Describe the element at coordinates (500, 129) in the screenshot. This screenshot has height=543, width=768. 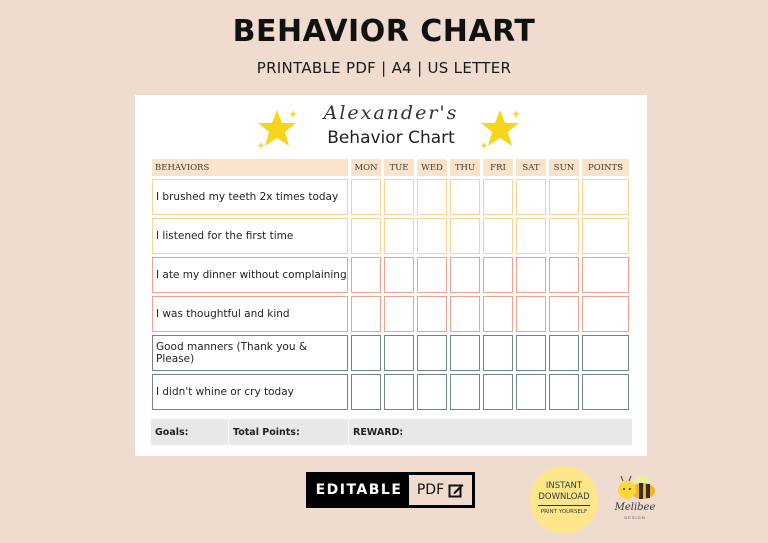
I see `star-icon` at that location.